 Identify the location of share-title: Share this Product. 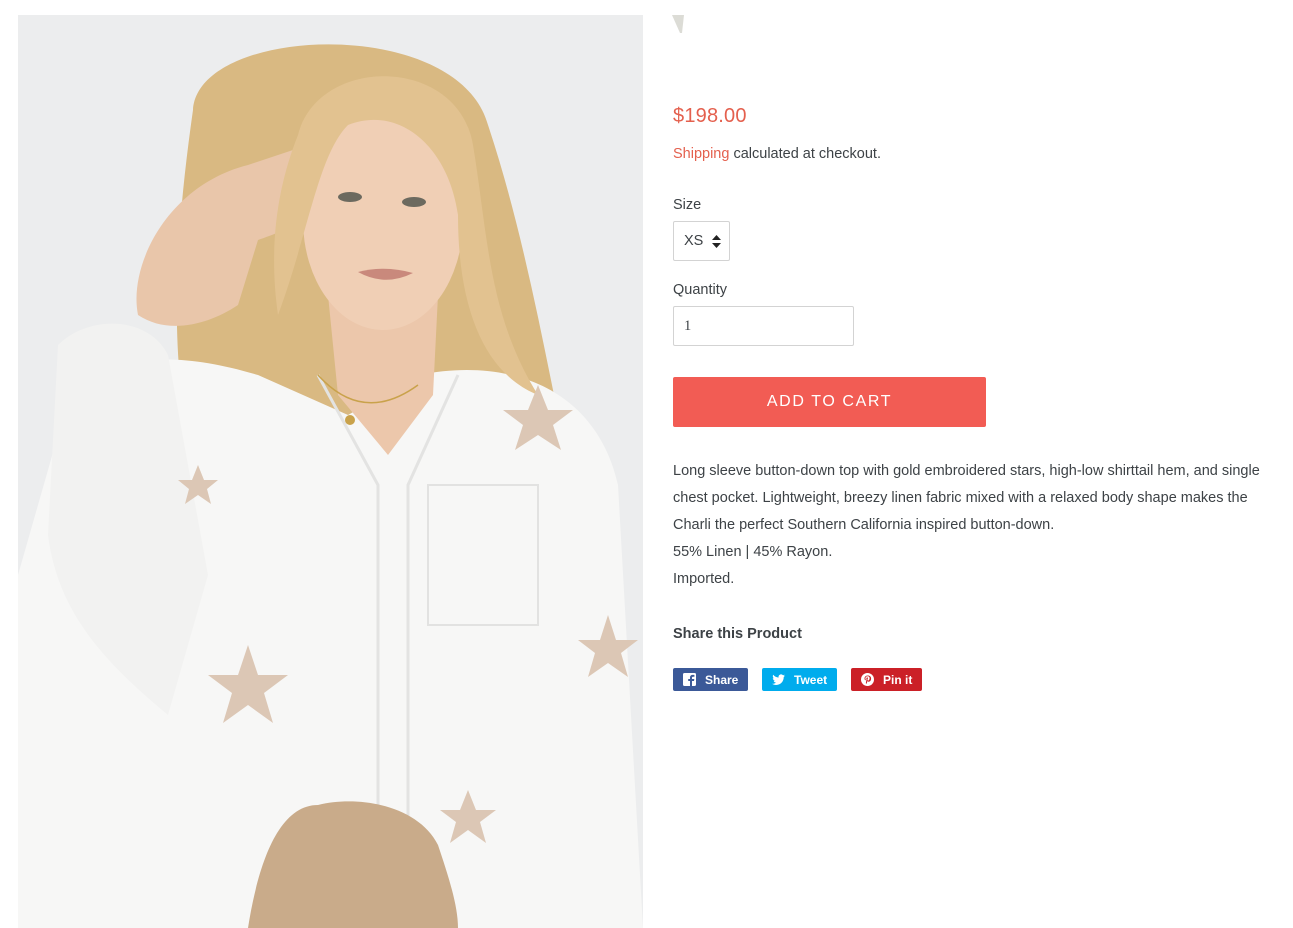
(737, 634).